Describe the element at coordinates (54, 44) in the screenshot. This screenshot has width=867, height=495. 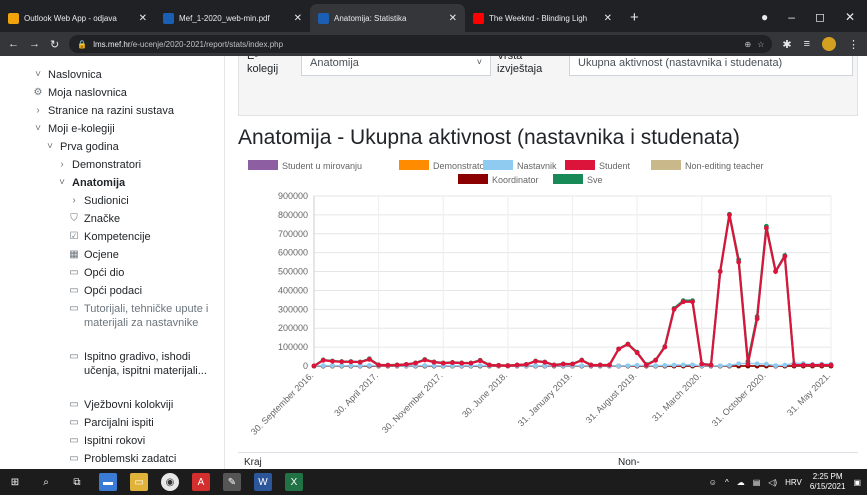
I see `reload-icon: ↻` at that location.